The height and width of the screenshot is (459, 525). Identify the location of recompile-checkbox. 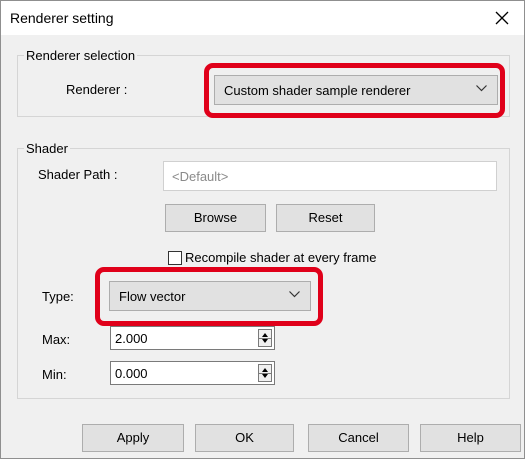
(175, 258).